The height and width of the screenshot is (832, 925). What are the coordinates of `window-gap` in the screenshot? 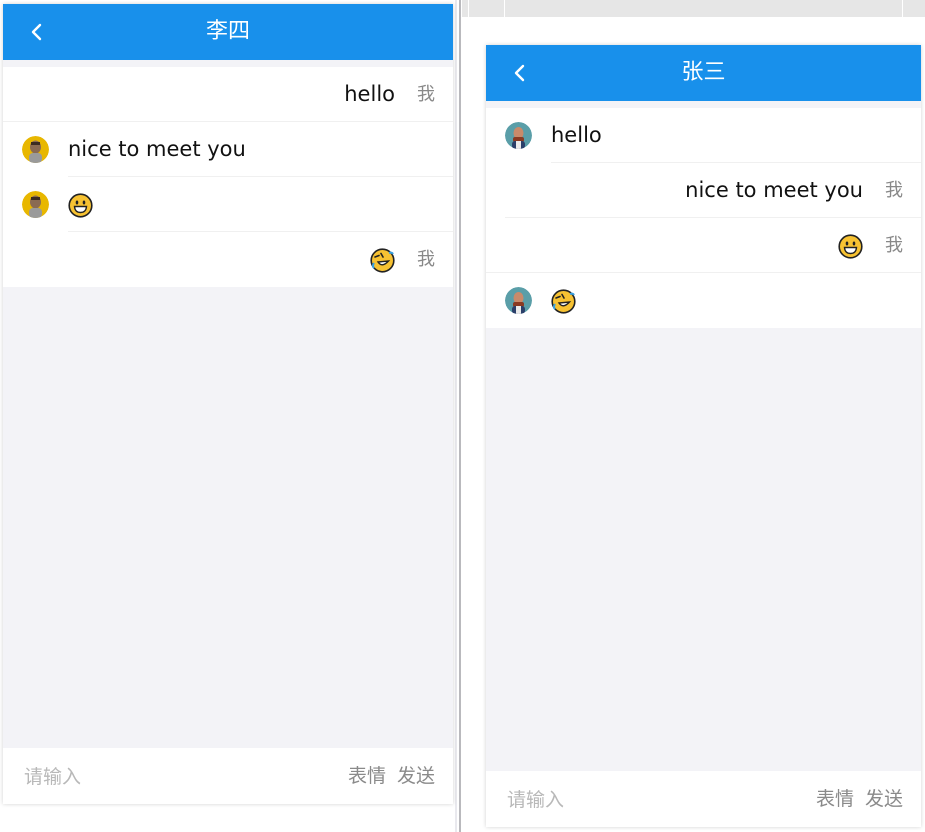 It's located at (456, 416).